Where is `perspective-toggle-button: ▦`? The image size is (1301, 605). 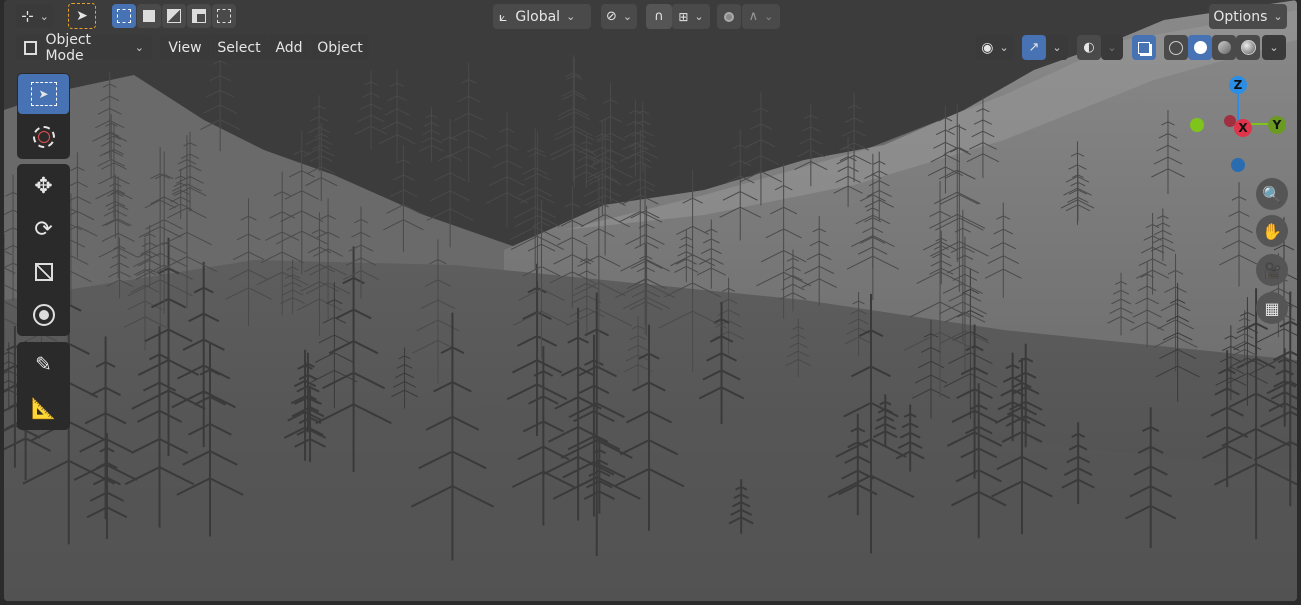
perspective-toggle-button: ▦ is located at coordinates (1272, 308).